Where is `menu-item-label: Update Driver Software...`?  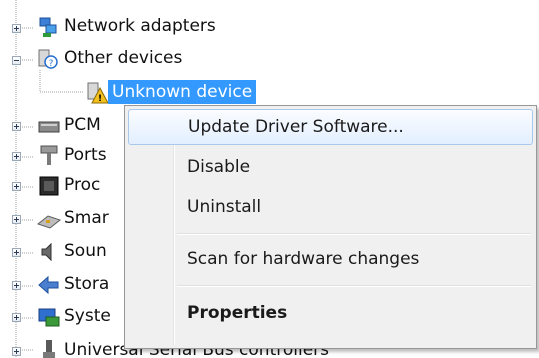
menu-item-label: Update Driver Software... is located at coordinates (296, 127).